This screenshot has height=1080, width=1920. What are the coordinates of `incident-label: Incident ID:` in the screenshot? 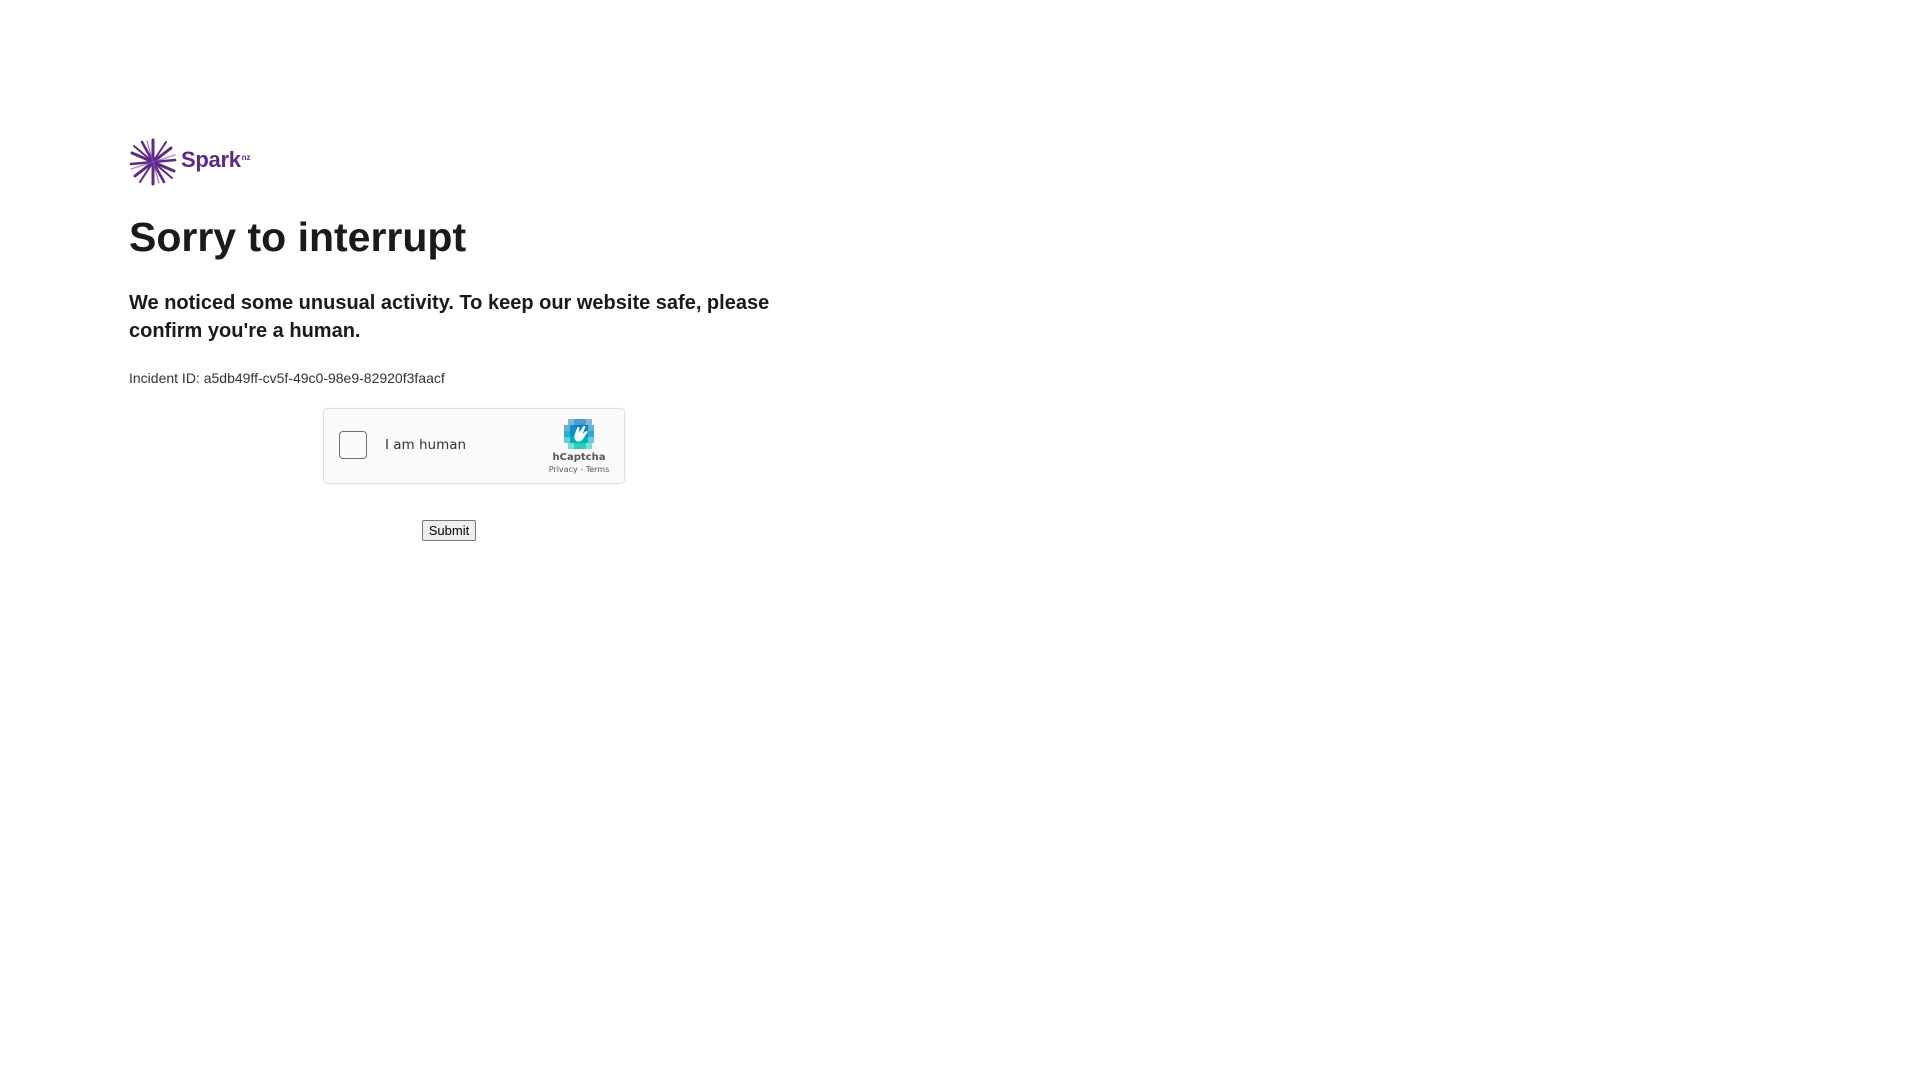 It's located at (164, 378).